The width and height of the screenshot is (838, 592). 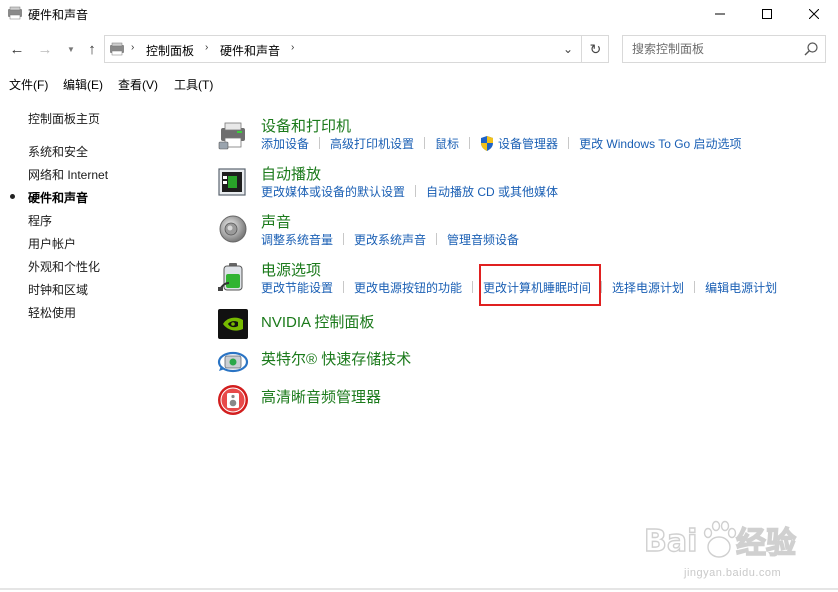 What do you see at coordinates (528, 143) in the screenshot?
I see `link-device-manager: 设备管理器` at bounding box center [528, 143].